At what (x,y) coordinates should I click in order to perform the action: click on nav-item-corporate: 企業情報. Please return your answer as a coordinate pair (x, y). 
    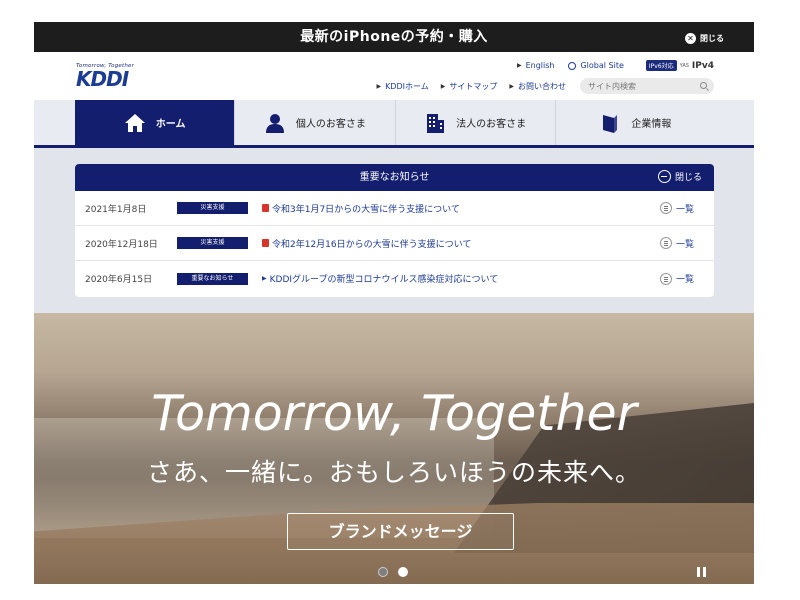
    Looking at the image, I should click on (635, 122).